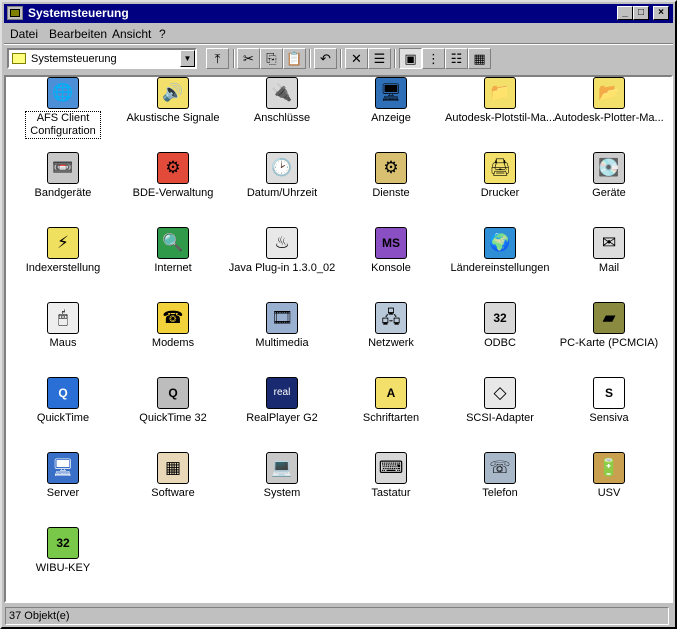 The height and width of the screenshot is (629, 677). I want to click on control-panel-item: S Sensiva, so click(609, 412).